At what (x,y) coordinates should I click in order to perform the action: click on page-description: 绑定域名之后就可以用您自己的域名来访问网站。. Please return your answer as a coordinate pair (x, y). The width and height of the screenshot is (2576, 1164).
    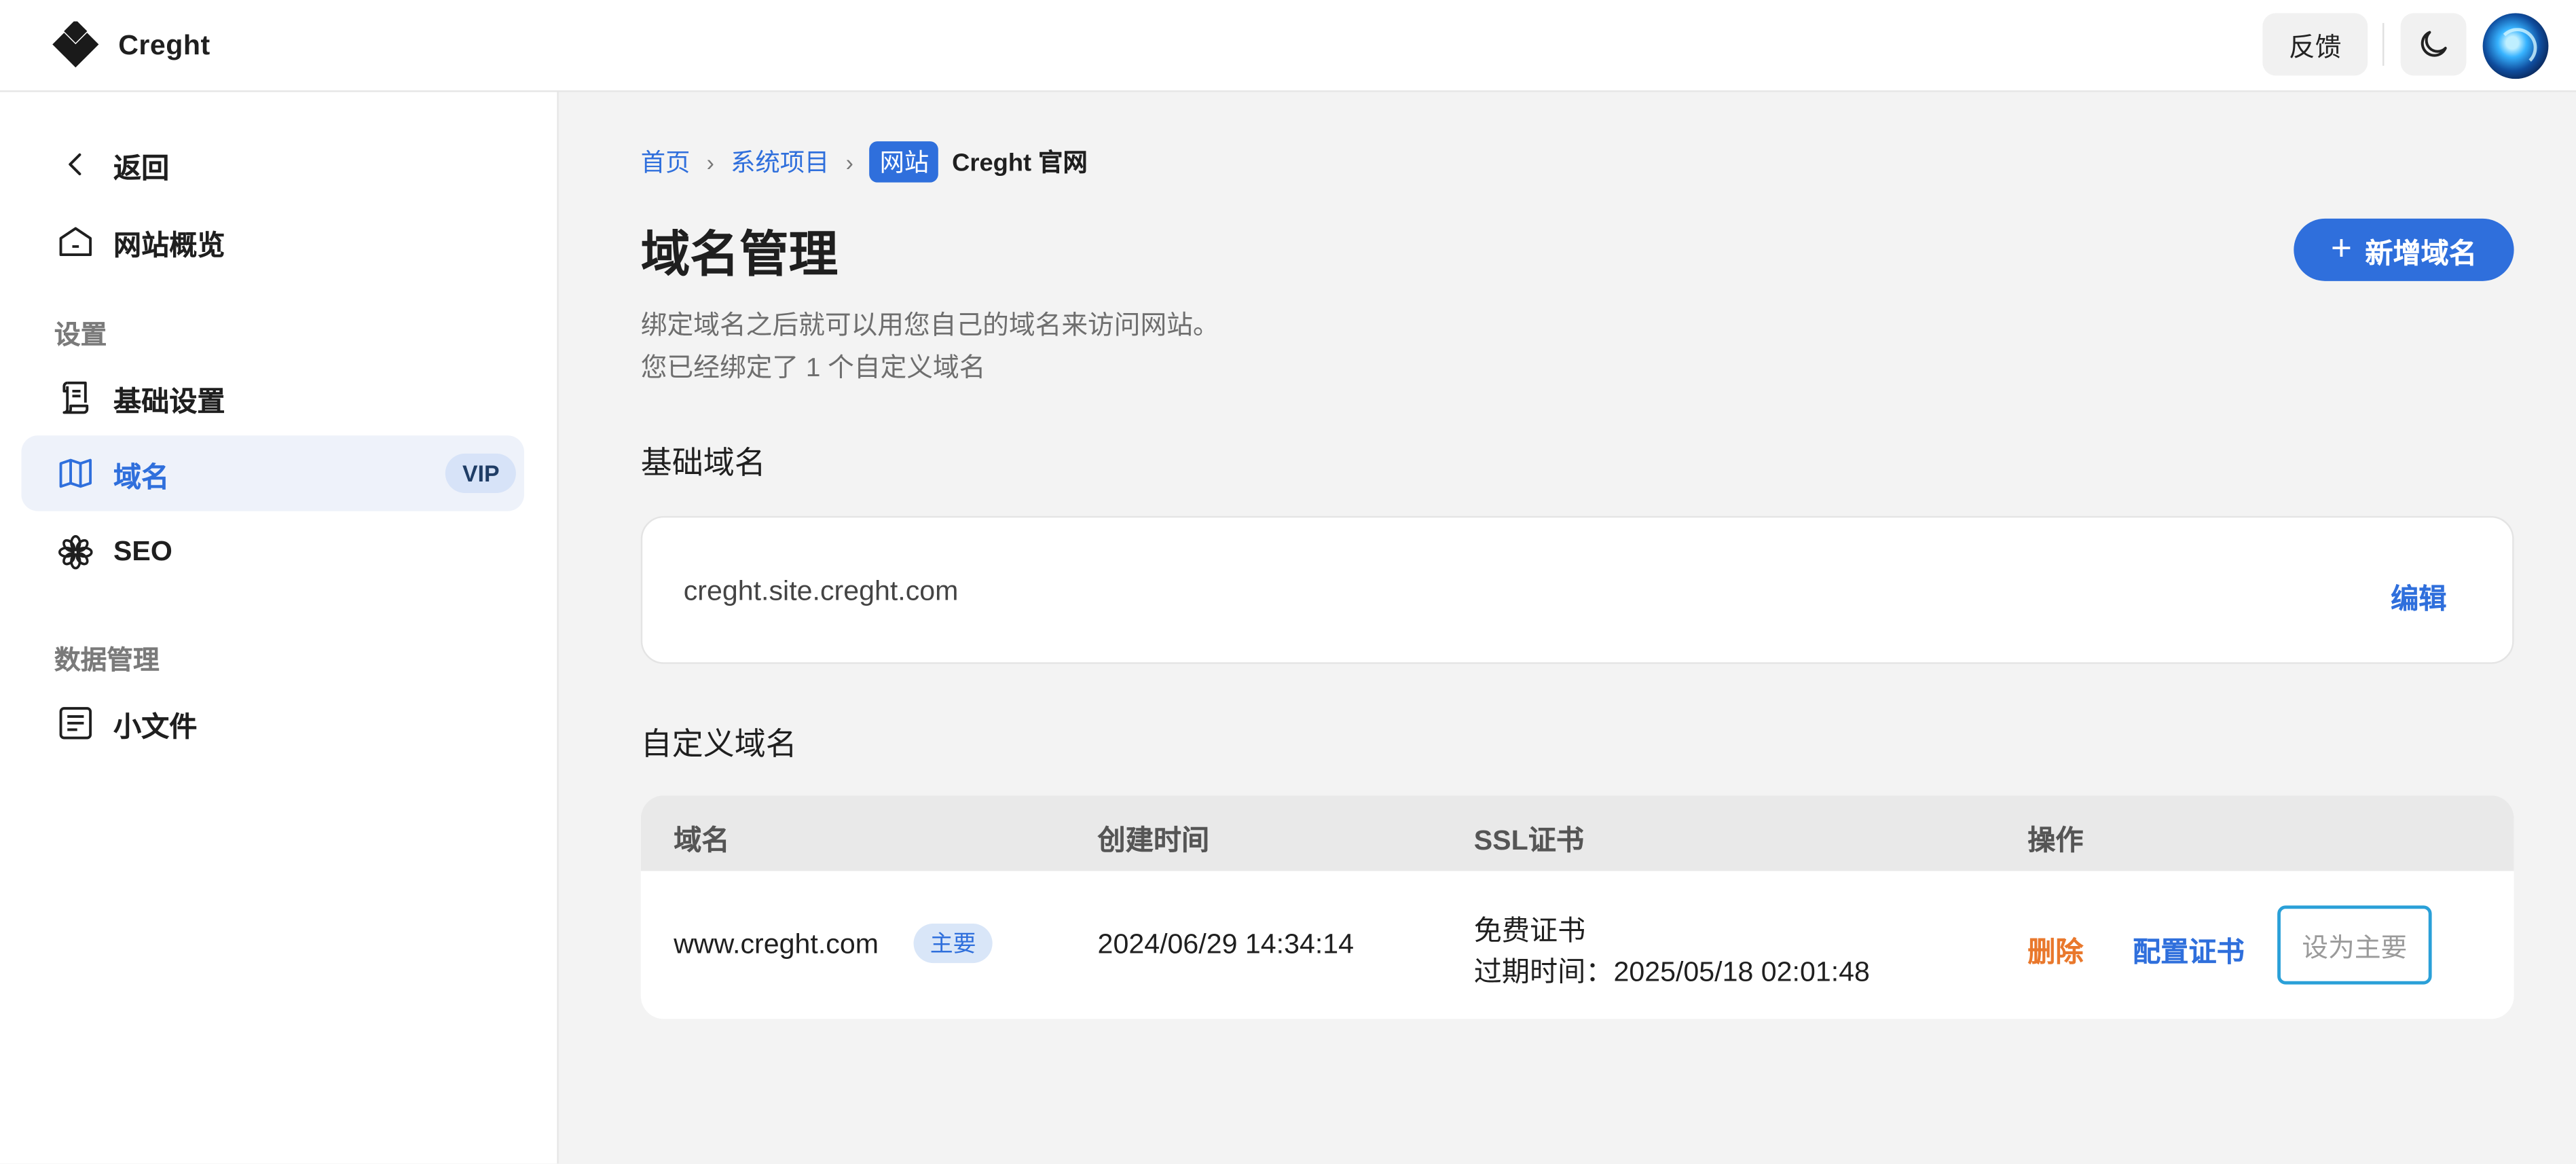
    Looking at the image, I should click on (929, 326).